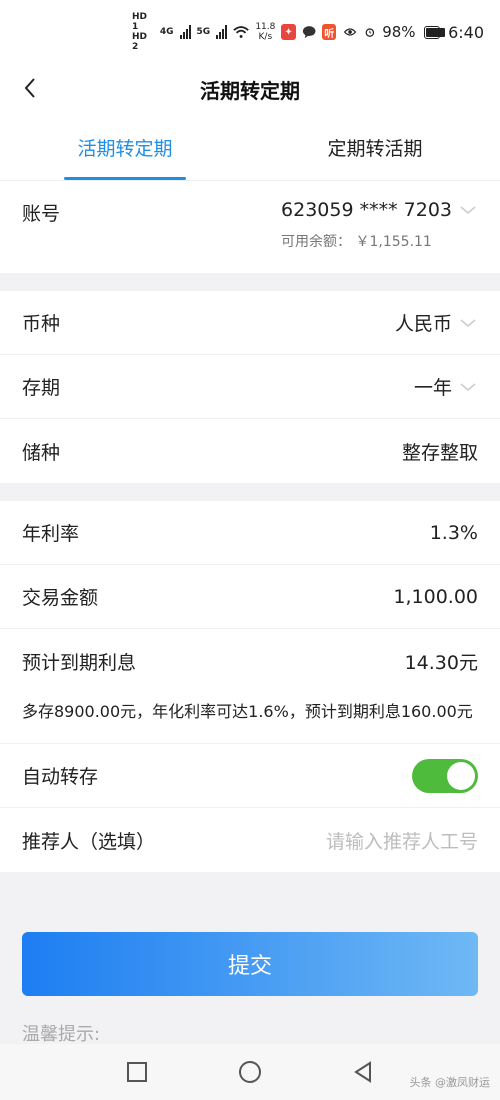 The height and width of the screenshot is (1100, 500). I want to click on rate-label: 年利率, so click(51, 534).